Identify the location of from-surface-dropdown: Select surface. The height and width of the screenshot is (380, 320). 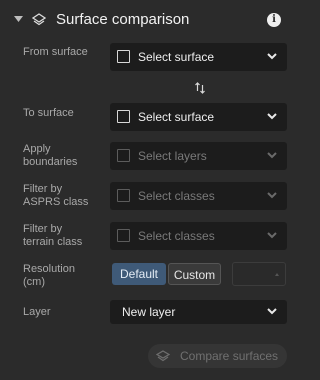
(198, 57).